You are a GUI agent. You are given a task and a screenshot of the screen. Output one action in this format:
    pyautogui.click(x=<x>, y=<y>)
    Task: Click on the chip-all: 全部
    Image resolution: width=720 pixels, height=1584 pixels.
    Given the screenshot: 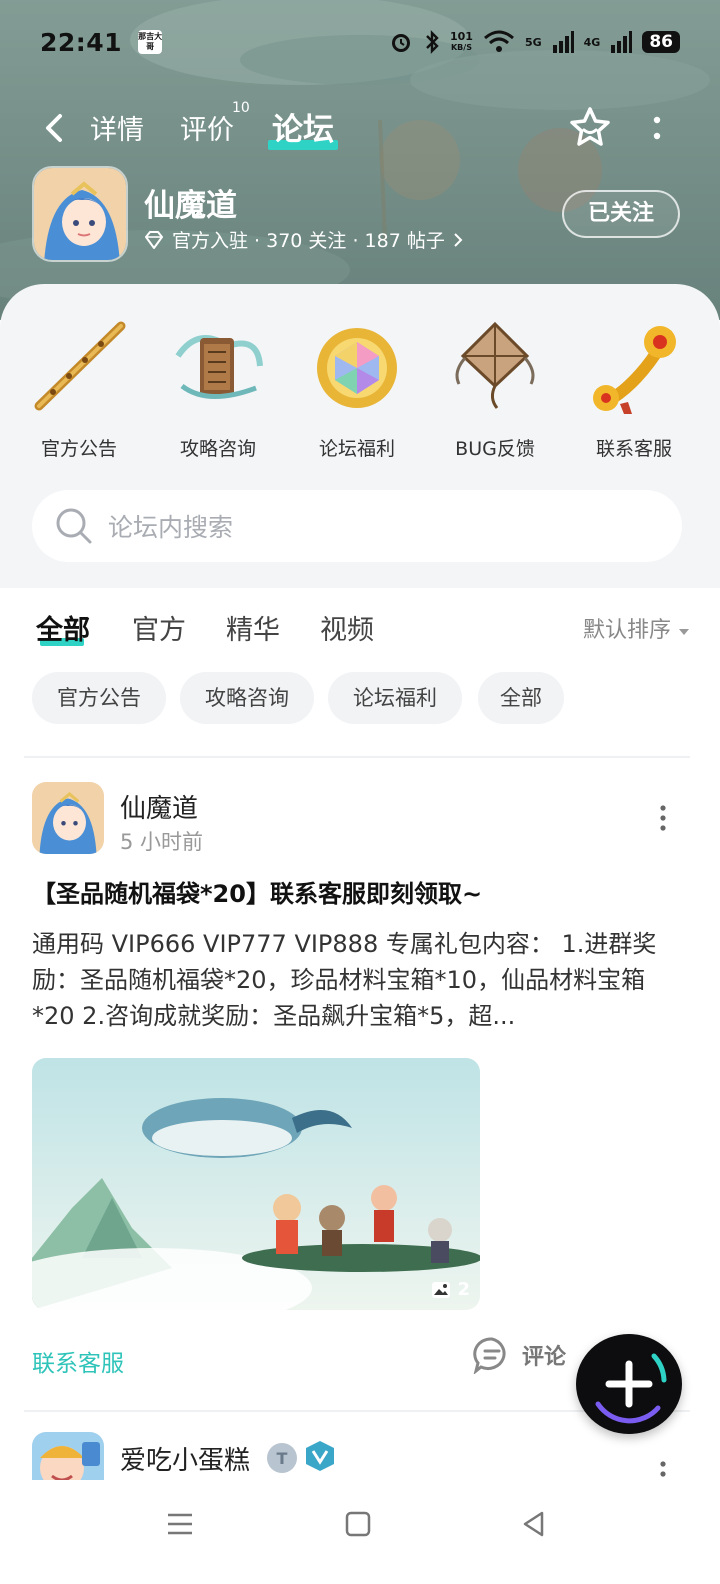 What is the action you would take?
    pyautogui.click(x=521, y=698)
    